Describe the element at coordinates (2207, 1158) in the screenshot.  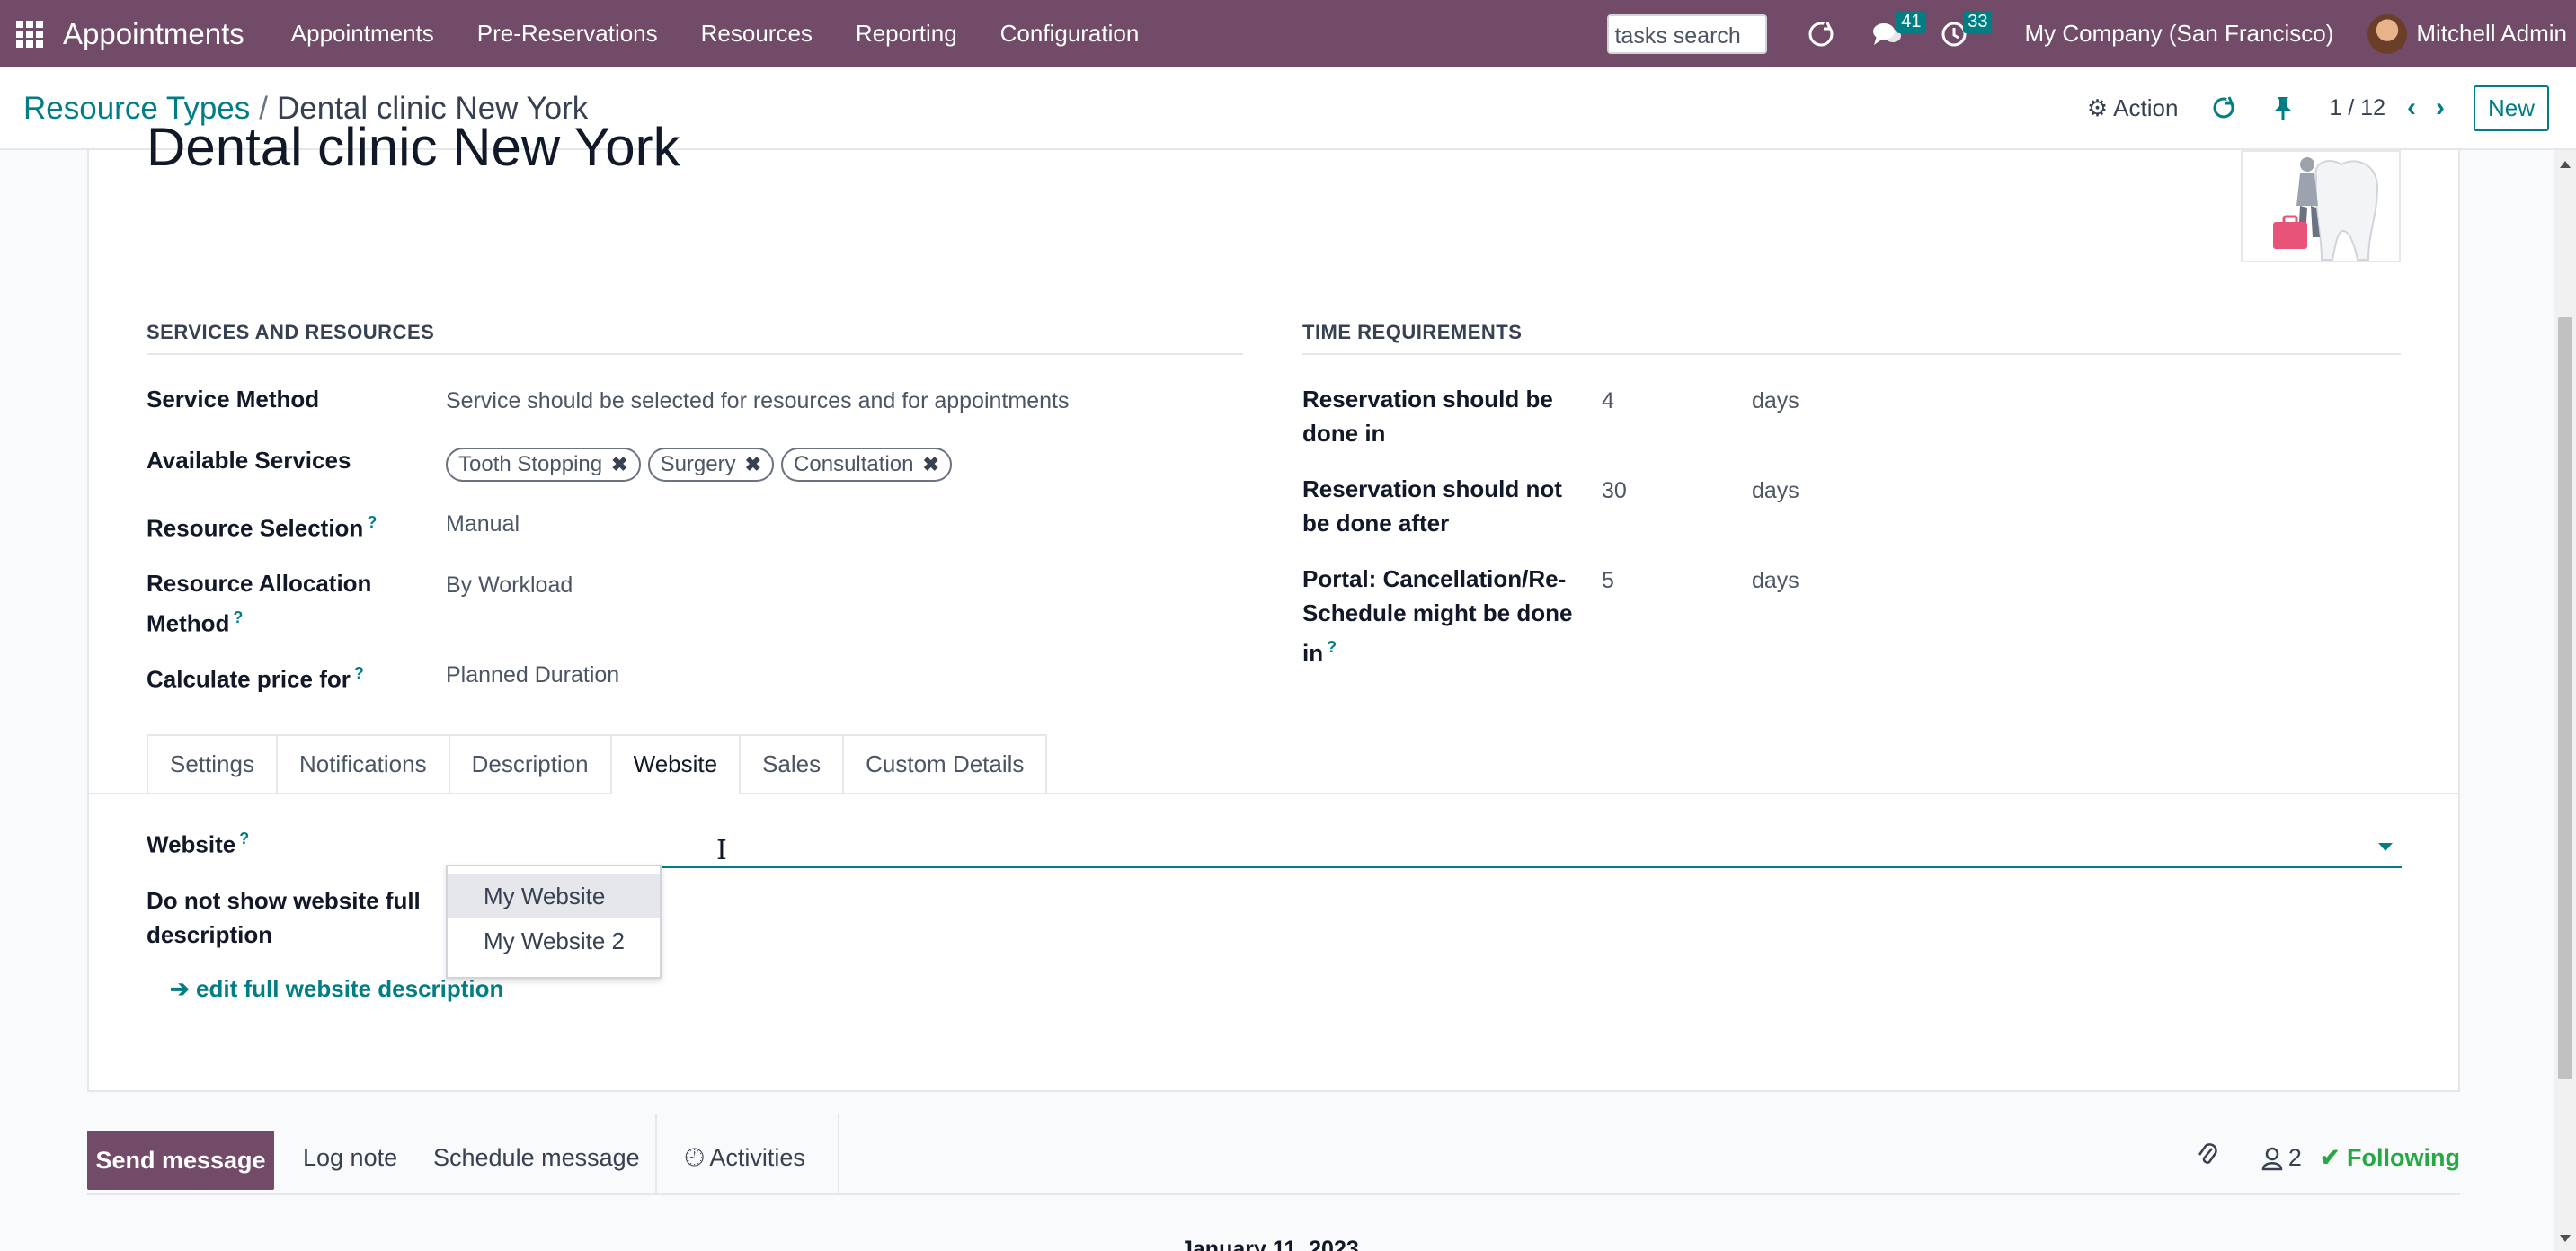
I see `paperclip-icon` at that location.